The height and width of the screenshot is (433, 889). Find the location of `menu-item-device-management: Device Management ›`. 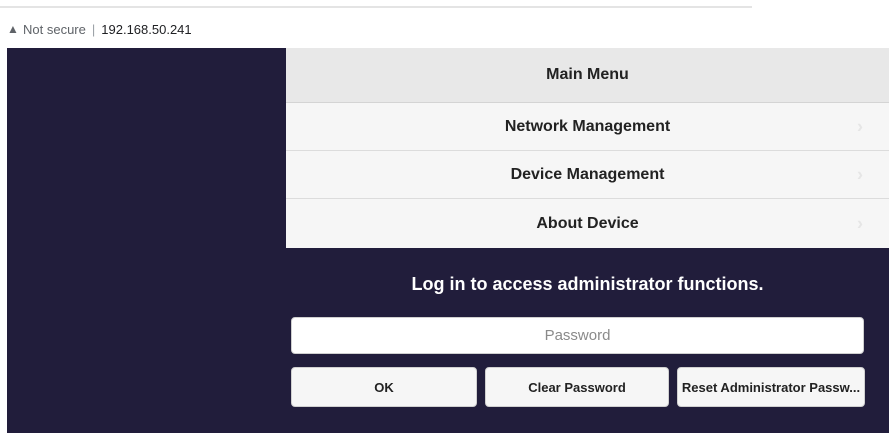

menu-item-device-management: Device Management › is located at coordinates (587, 175).